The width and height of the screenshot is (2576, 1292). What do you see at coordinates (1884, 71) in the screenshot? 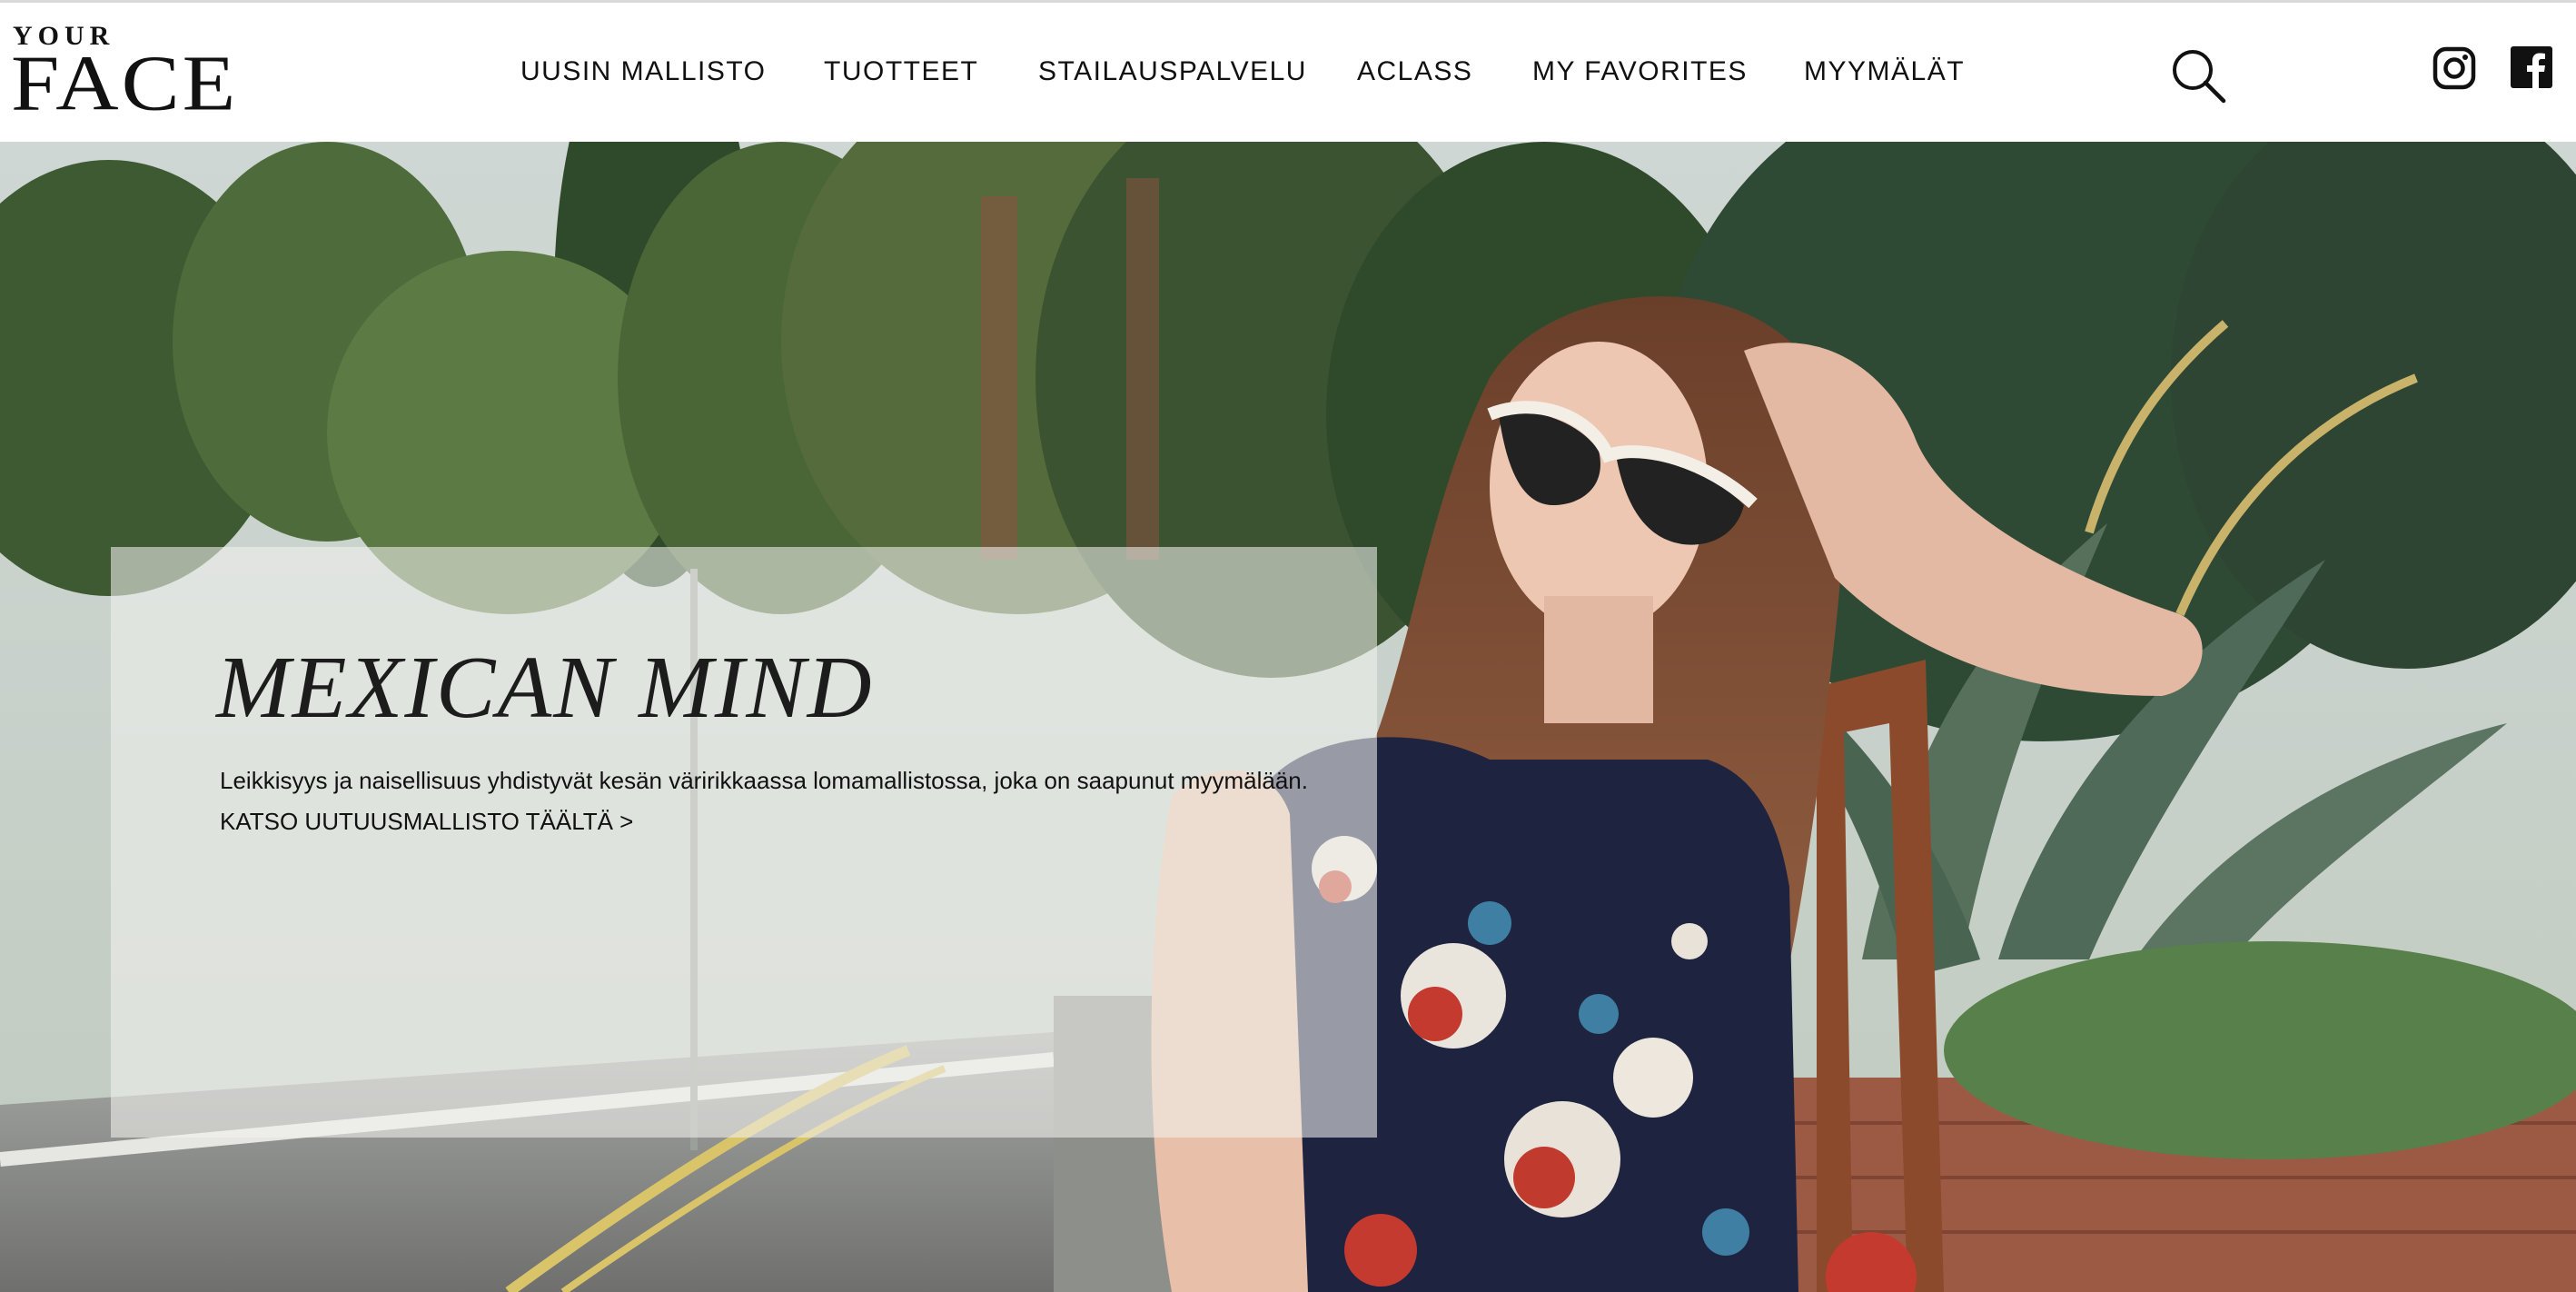
I see `nav-item-myymalat: MYYMÄLÄT` at bounding box center [1884, 71].